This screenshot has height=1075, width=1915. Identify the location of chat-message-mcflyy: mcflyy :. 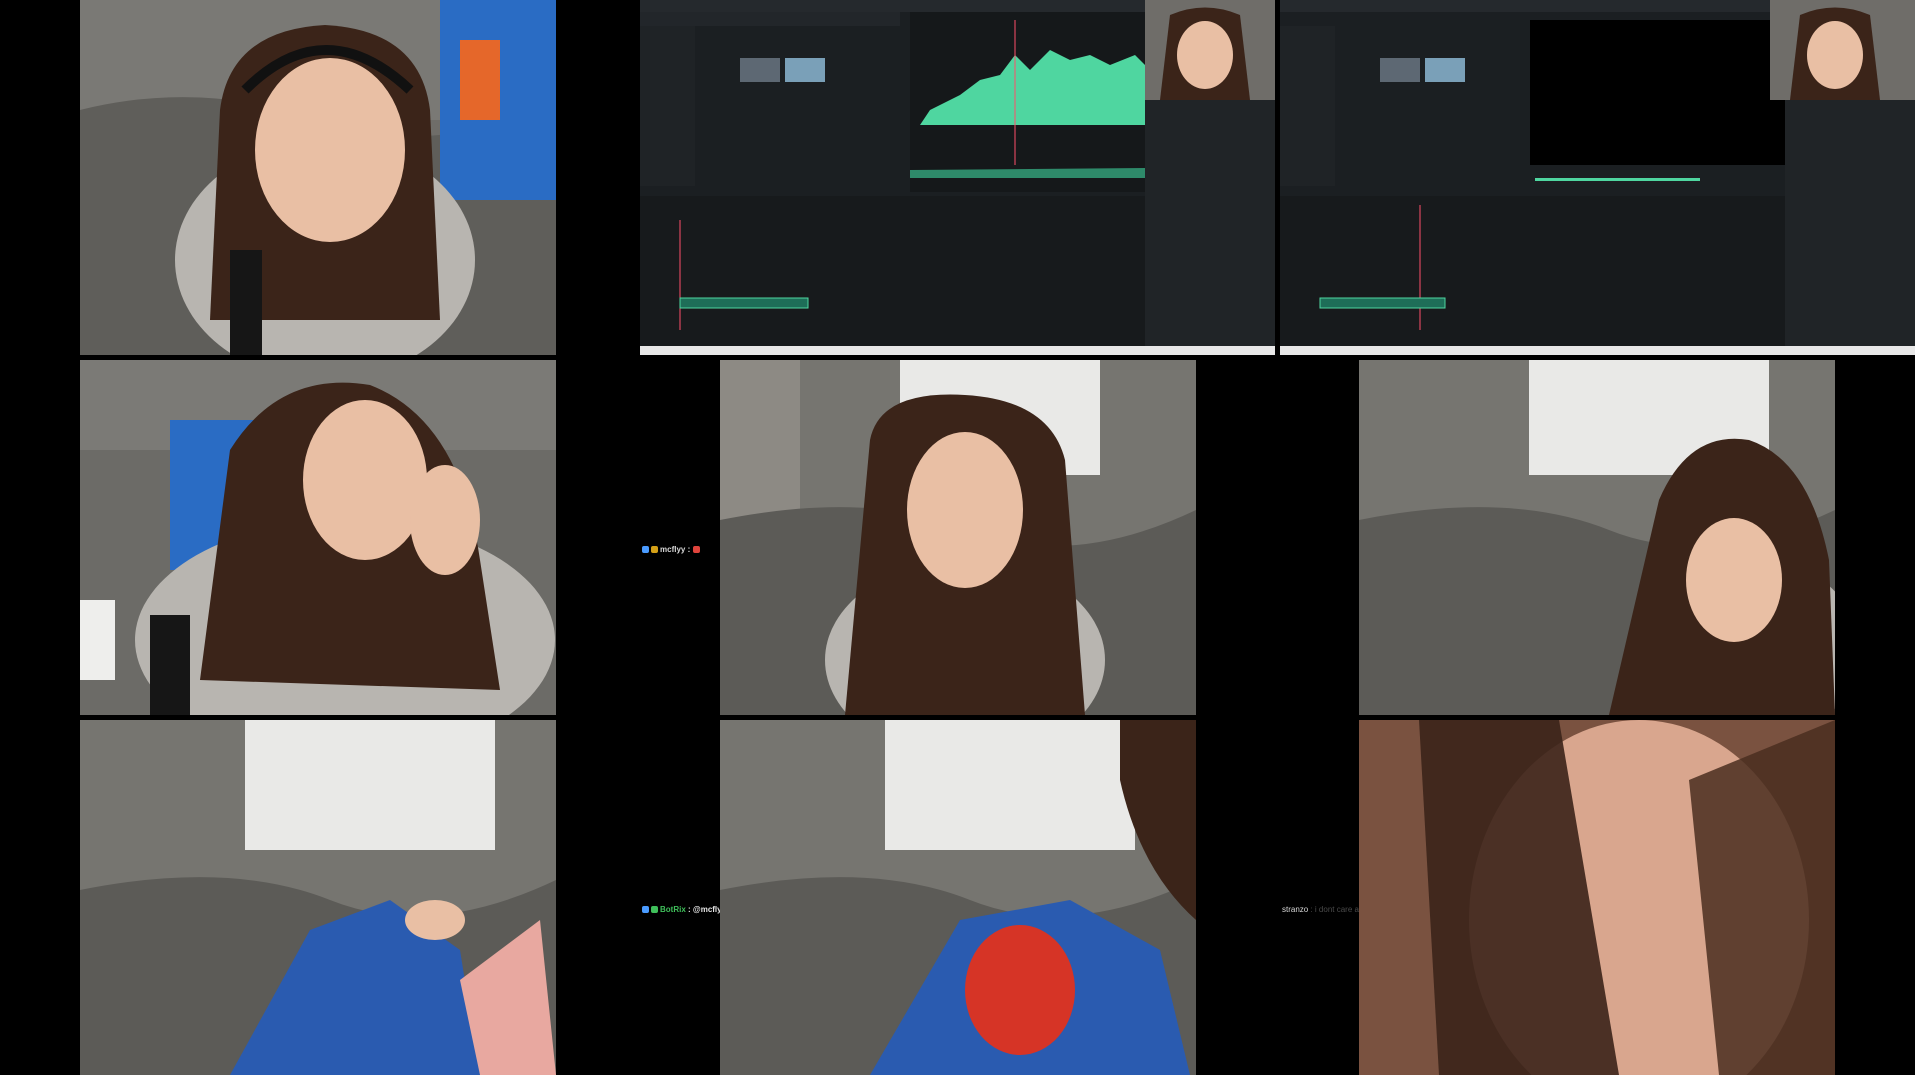
(672, 549).